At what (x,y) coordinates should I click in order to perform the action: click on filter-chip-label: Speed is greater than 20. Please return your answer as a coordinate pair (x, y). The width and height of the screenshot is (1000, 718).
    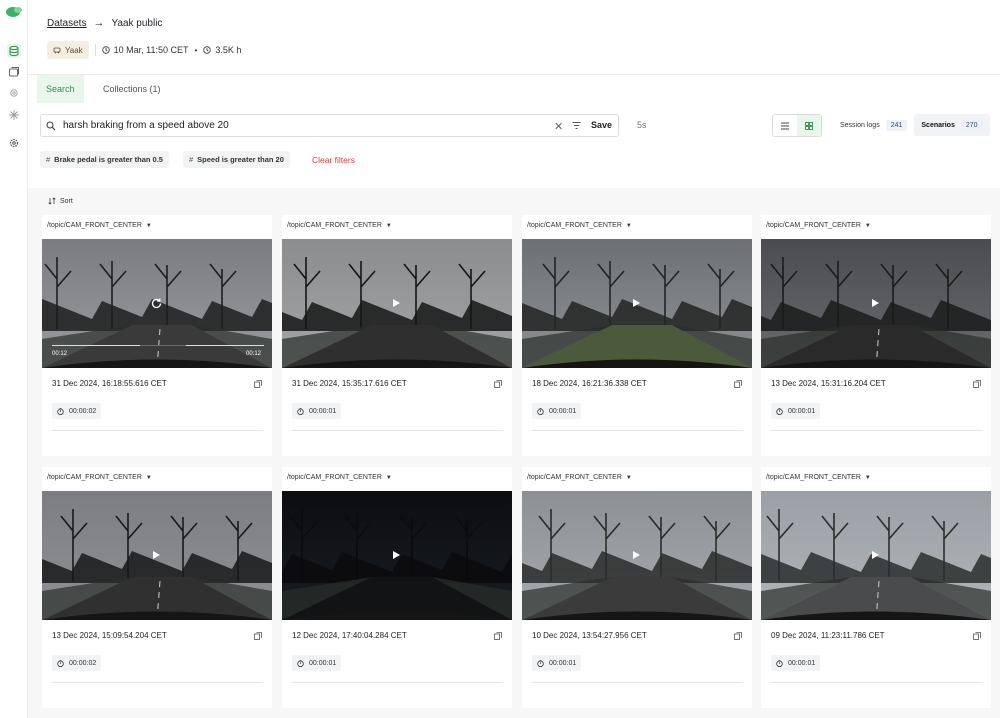
    Looking at the image, I should click on (240, 159).